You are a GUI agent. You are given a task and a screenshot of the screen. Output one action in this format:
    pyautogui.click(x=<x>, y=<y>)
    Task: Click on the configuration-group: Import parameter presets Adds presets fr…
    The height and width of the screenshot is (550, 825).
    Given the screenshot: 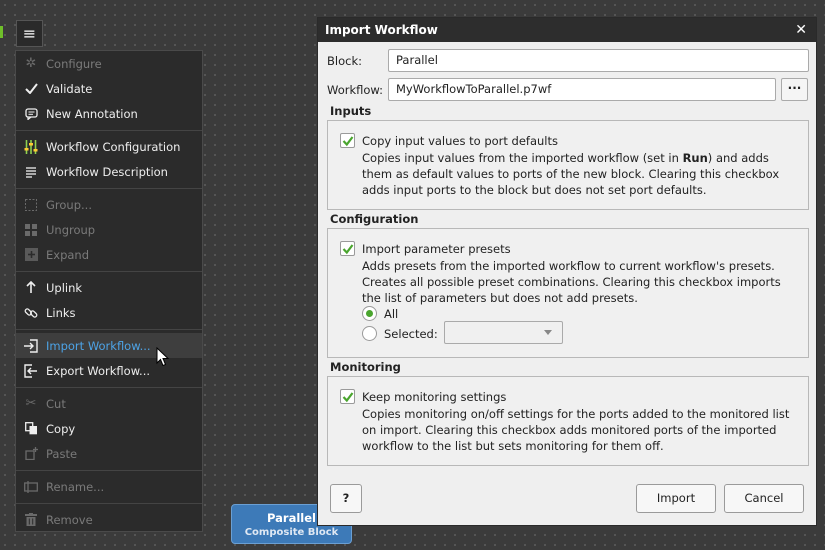 What is the action you would take?
    pyautogui.click(x=568, y=293)
    